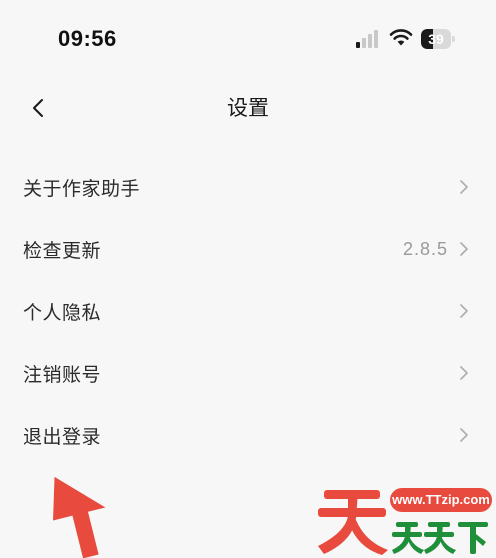 Image resolution: width=496 pixels, height=558 pixels. Describe the element at coordinates (62, 250) in the screenshot. I see `settings-item-label: 检查更新` at that location.